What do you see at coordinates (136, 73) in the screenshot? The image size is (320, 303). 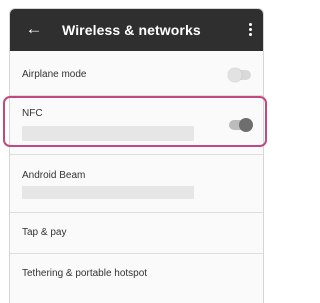 I see `setting-row-airplane-mode: Airplane mode` at bounding box center [136, 73].